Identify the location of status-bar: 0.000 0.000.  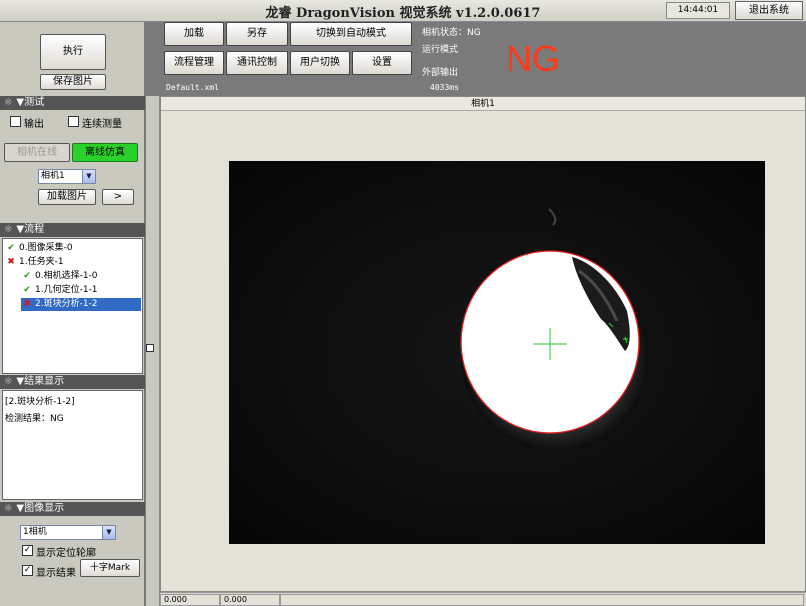
(483, 599).